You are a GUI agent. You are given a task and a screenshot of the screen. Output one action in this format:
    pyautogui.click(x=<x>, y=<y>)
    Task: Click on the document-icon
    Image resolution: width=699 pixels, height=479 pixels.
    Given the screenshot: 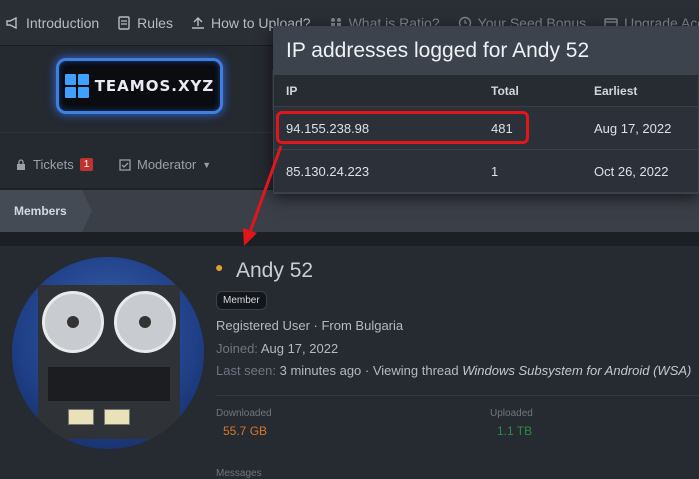 What is the action you would take?
    pyautogui.click(x=124, y=22)
    